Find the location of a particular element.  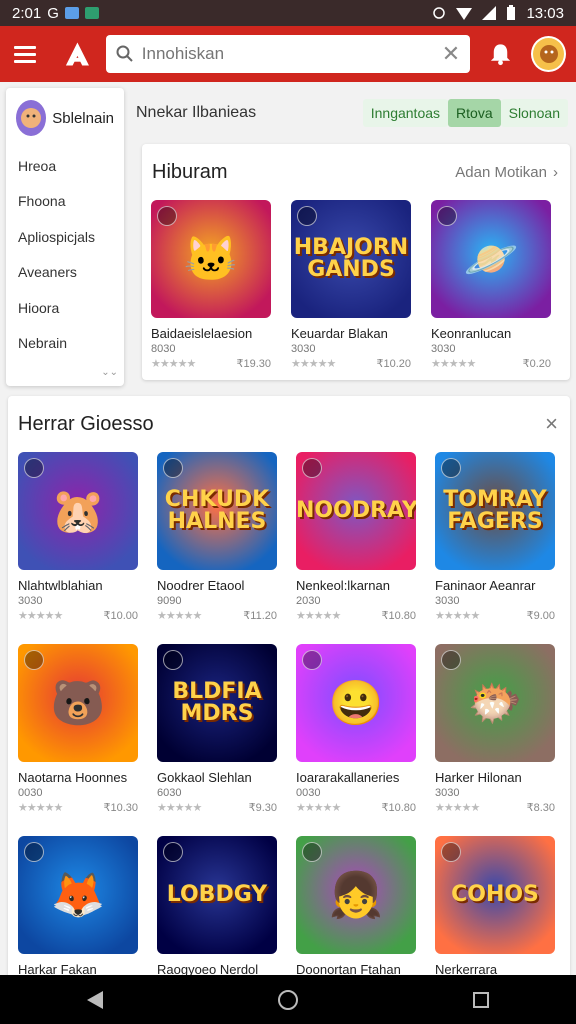

battery-icon is located at coordinates (511, 12).